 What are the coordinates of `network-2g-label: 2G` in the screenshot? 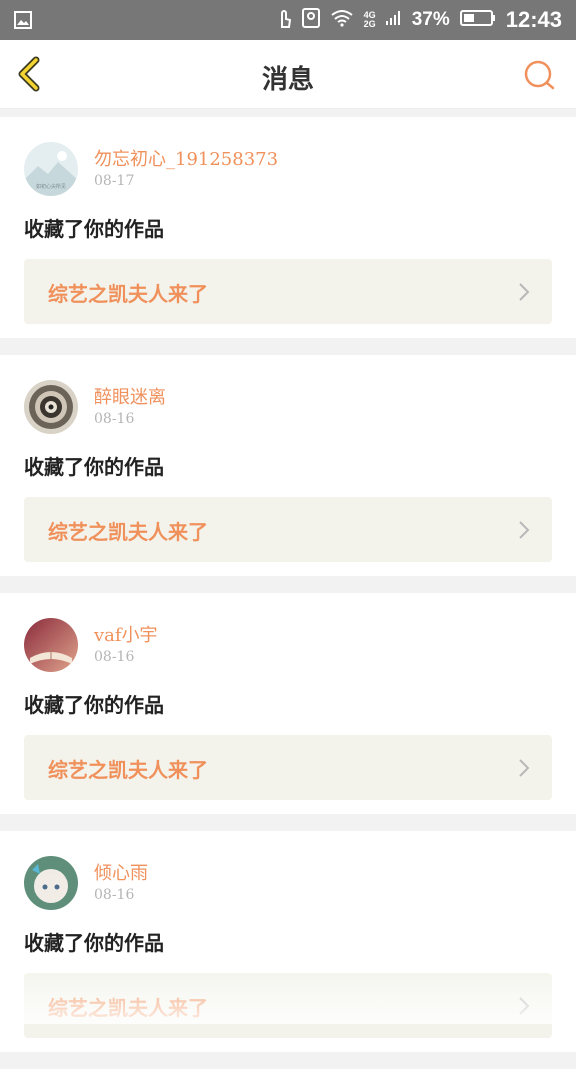 It's located at (369, 24).